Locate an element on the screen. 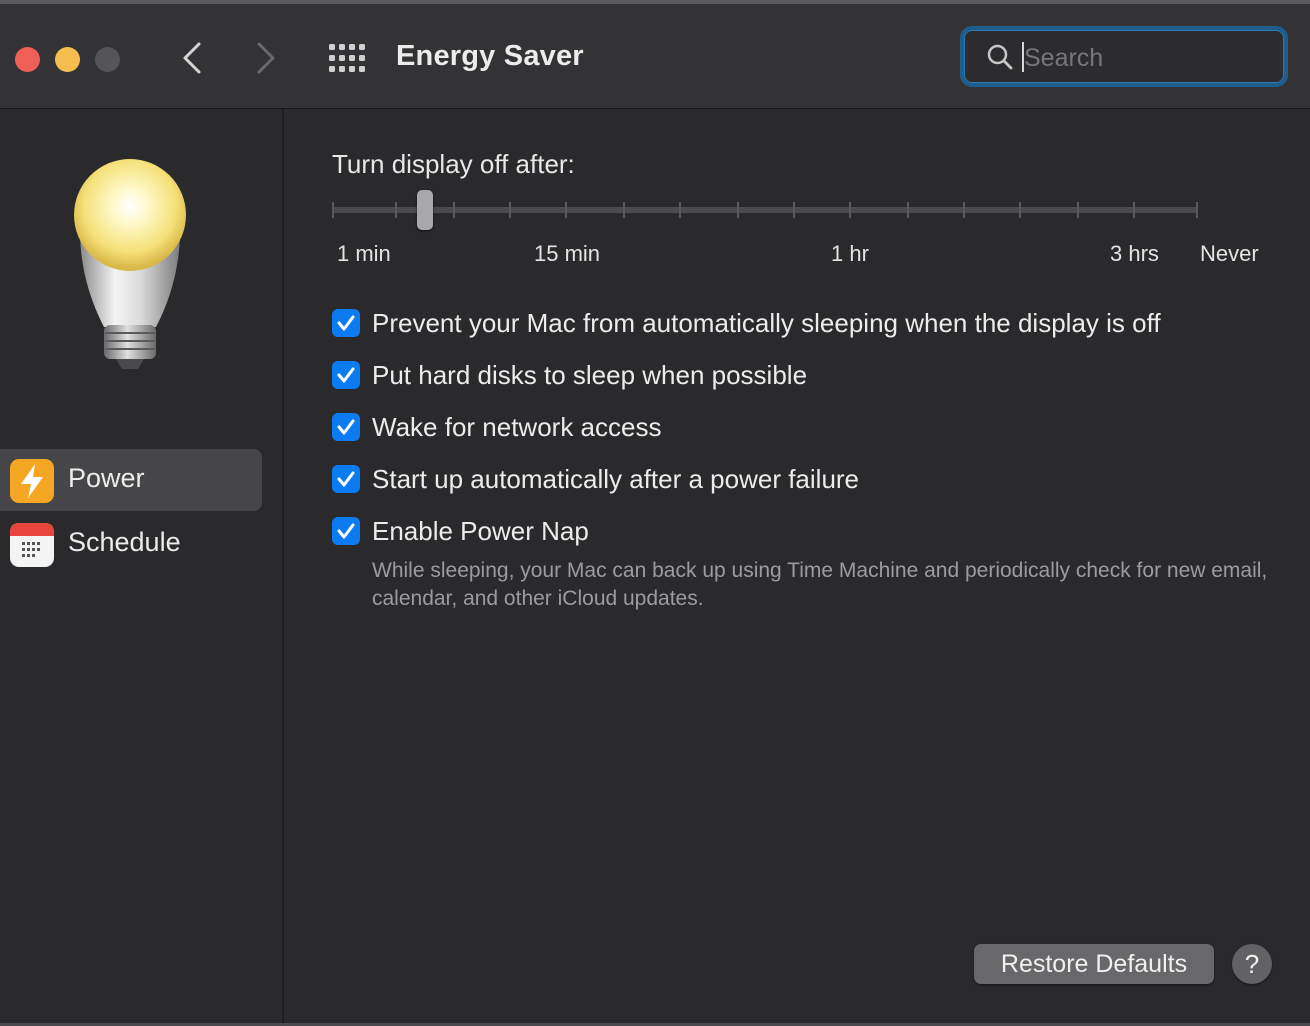 The width and height of the screenshot is (1310, 1026). grid-icon is located at coordinates (347, 58).